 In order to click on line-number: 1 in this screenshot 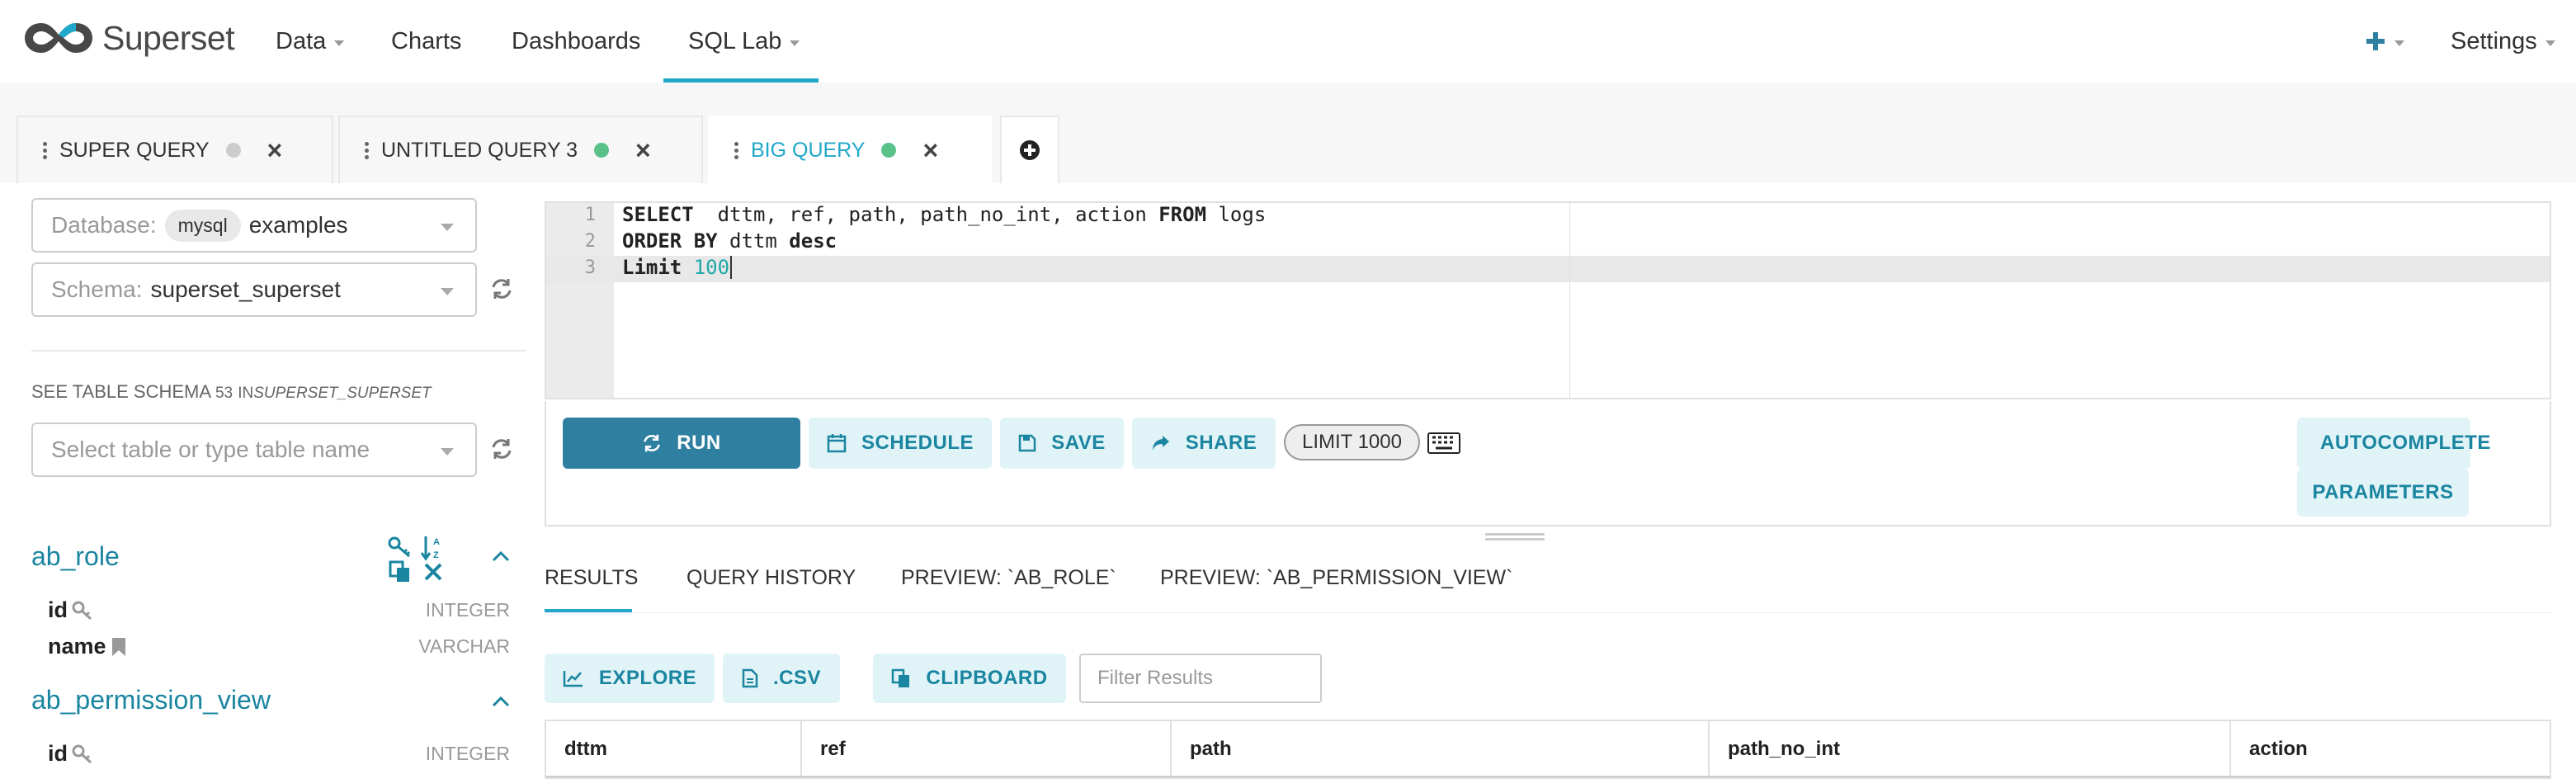, I will do `click(590, 215)`.